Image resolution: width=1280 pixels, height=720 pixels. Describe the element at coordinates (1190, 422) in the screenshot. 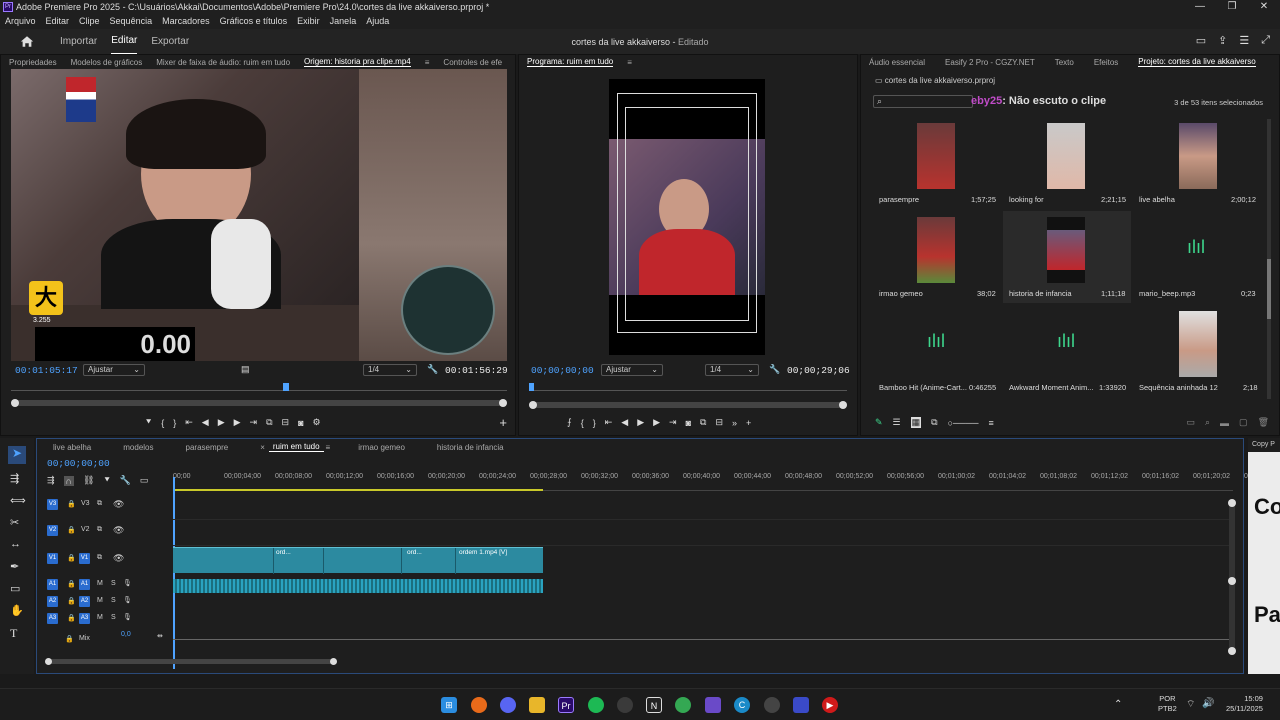

I see `automate-icon: ▭` at that location.